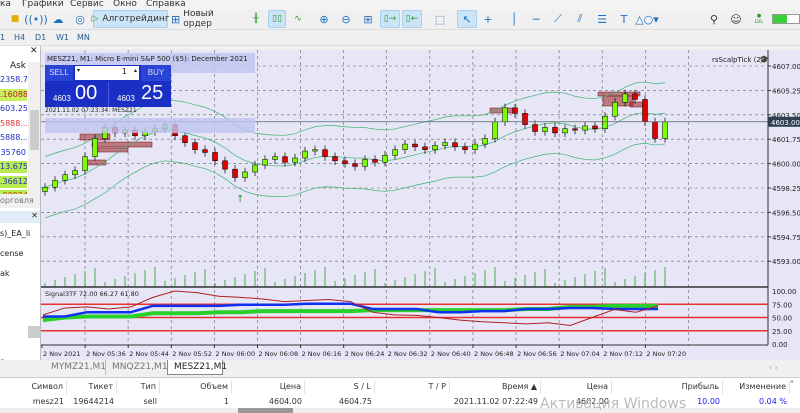  Describe the element at coordinates (714, 19) in the screenshot. I see `search-icon: ⚲` at that location.